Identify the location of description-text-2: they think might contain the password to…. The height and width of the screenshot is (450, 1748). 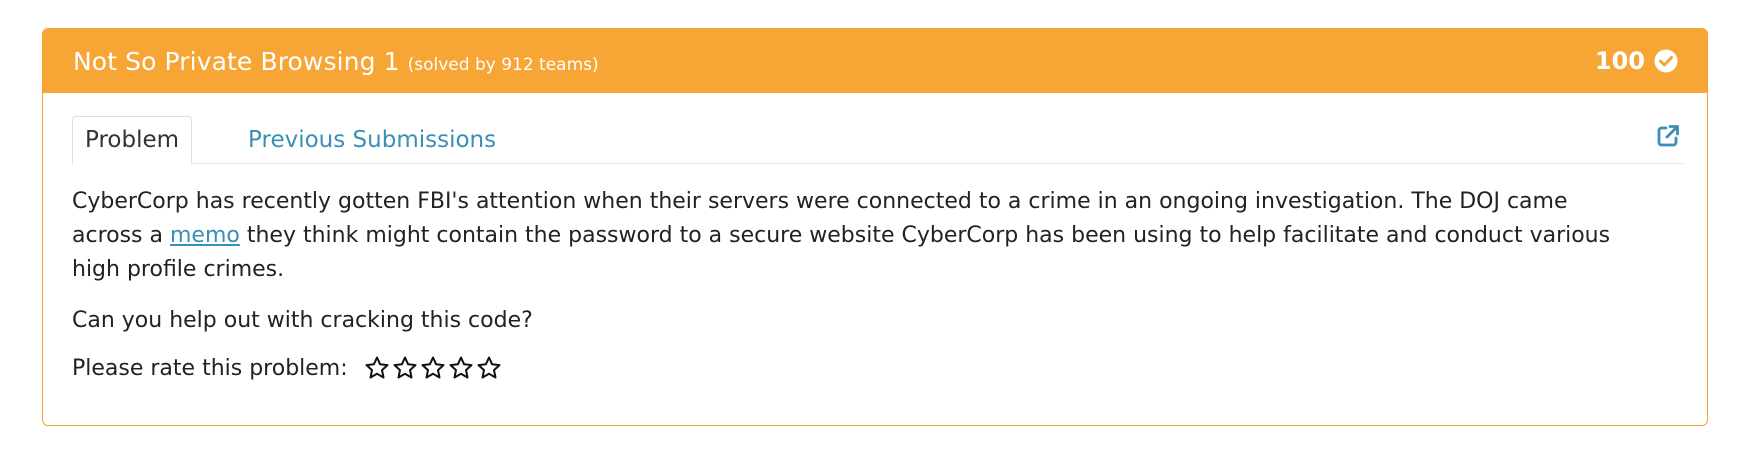
(841, 252).